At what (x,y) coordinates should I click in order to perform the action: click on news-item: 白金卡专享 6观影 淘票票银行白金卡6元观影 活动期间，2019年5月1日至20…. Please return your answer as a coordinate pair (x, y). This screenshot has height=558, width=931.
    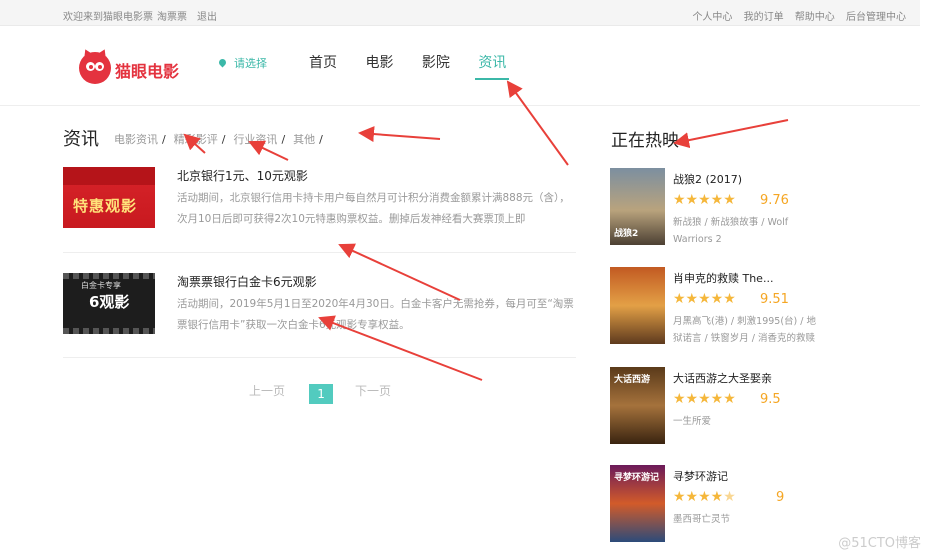
    Looking at the image, I should click on (319, 315).